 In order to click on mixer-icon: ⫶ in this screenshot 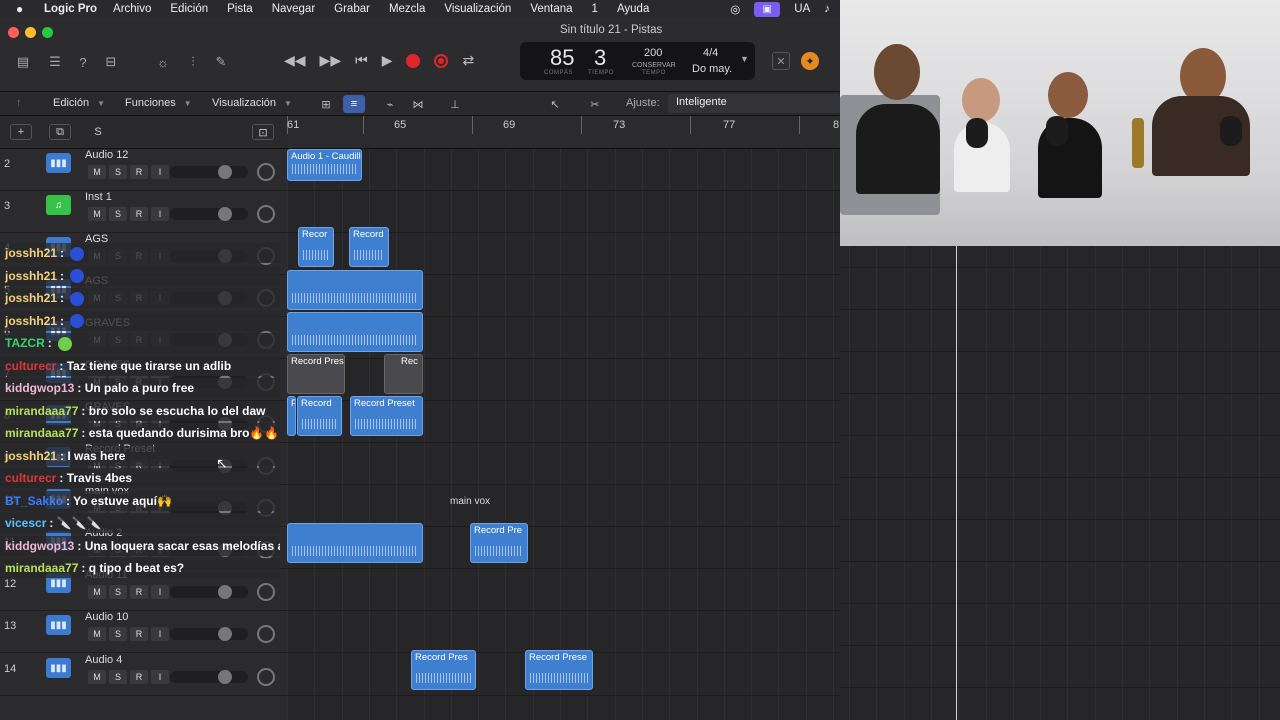, I will do `click(193, 62)`.